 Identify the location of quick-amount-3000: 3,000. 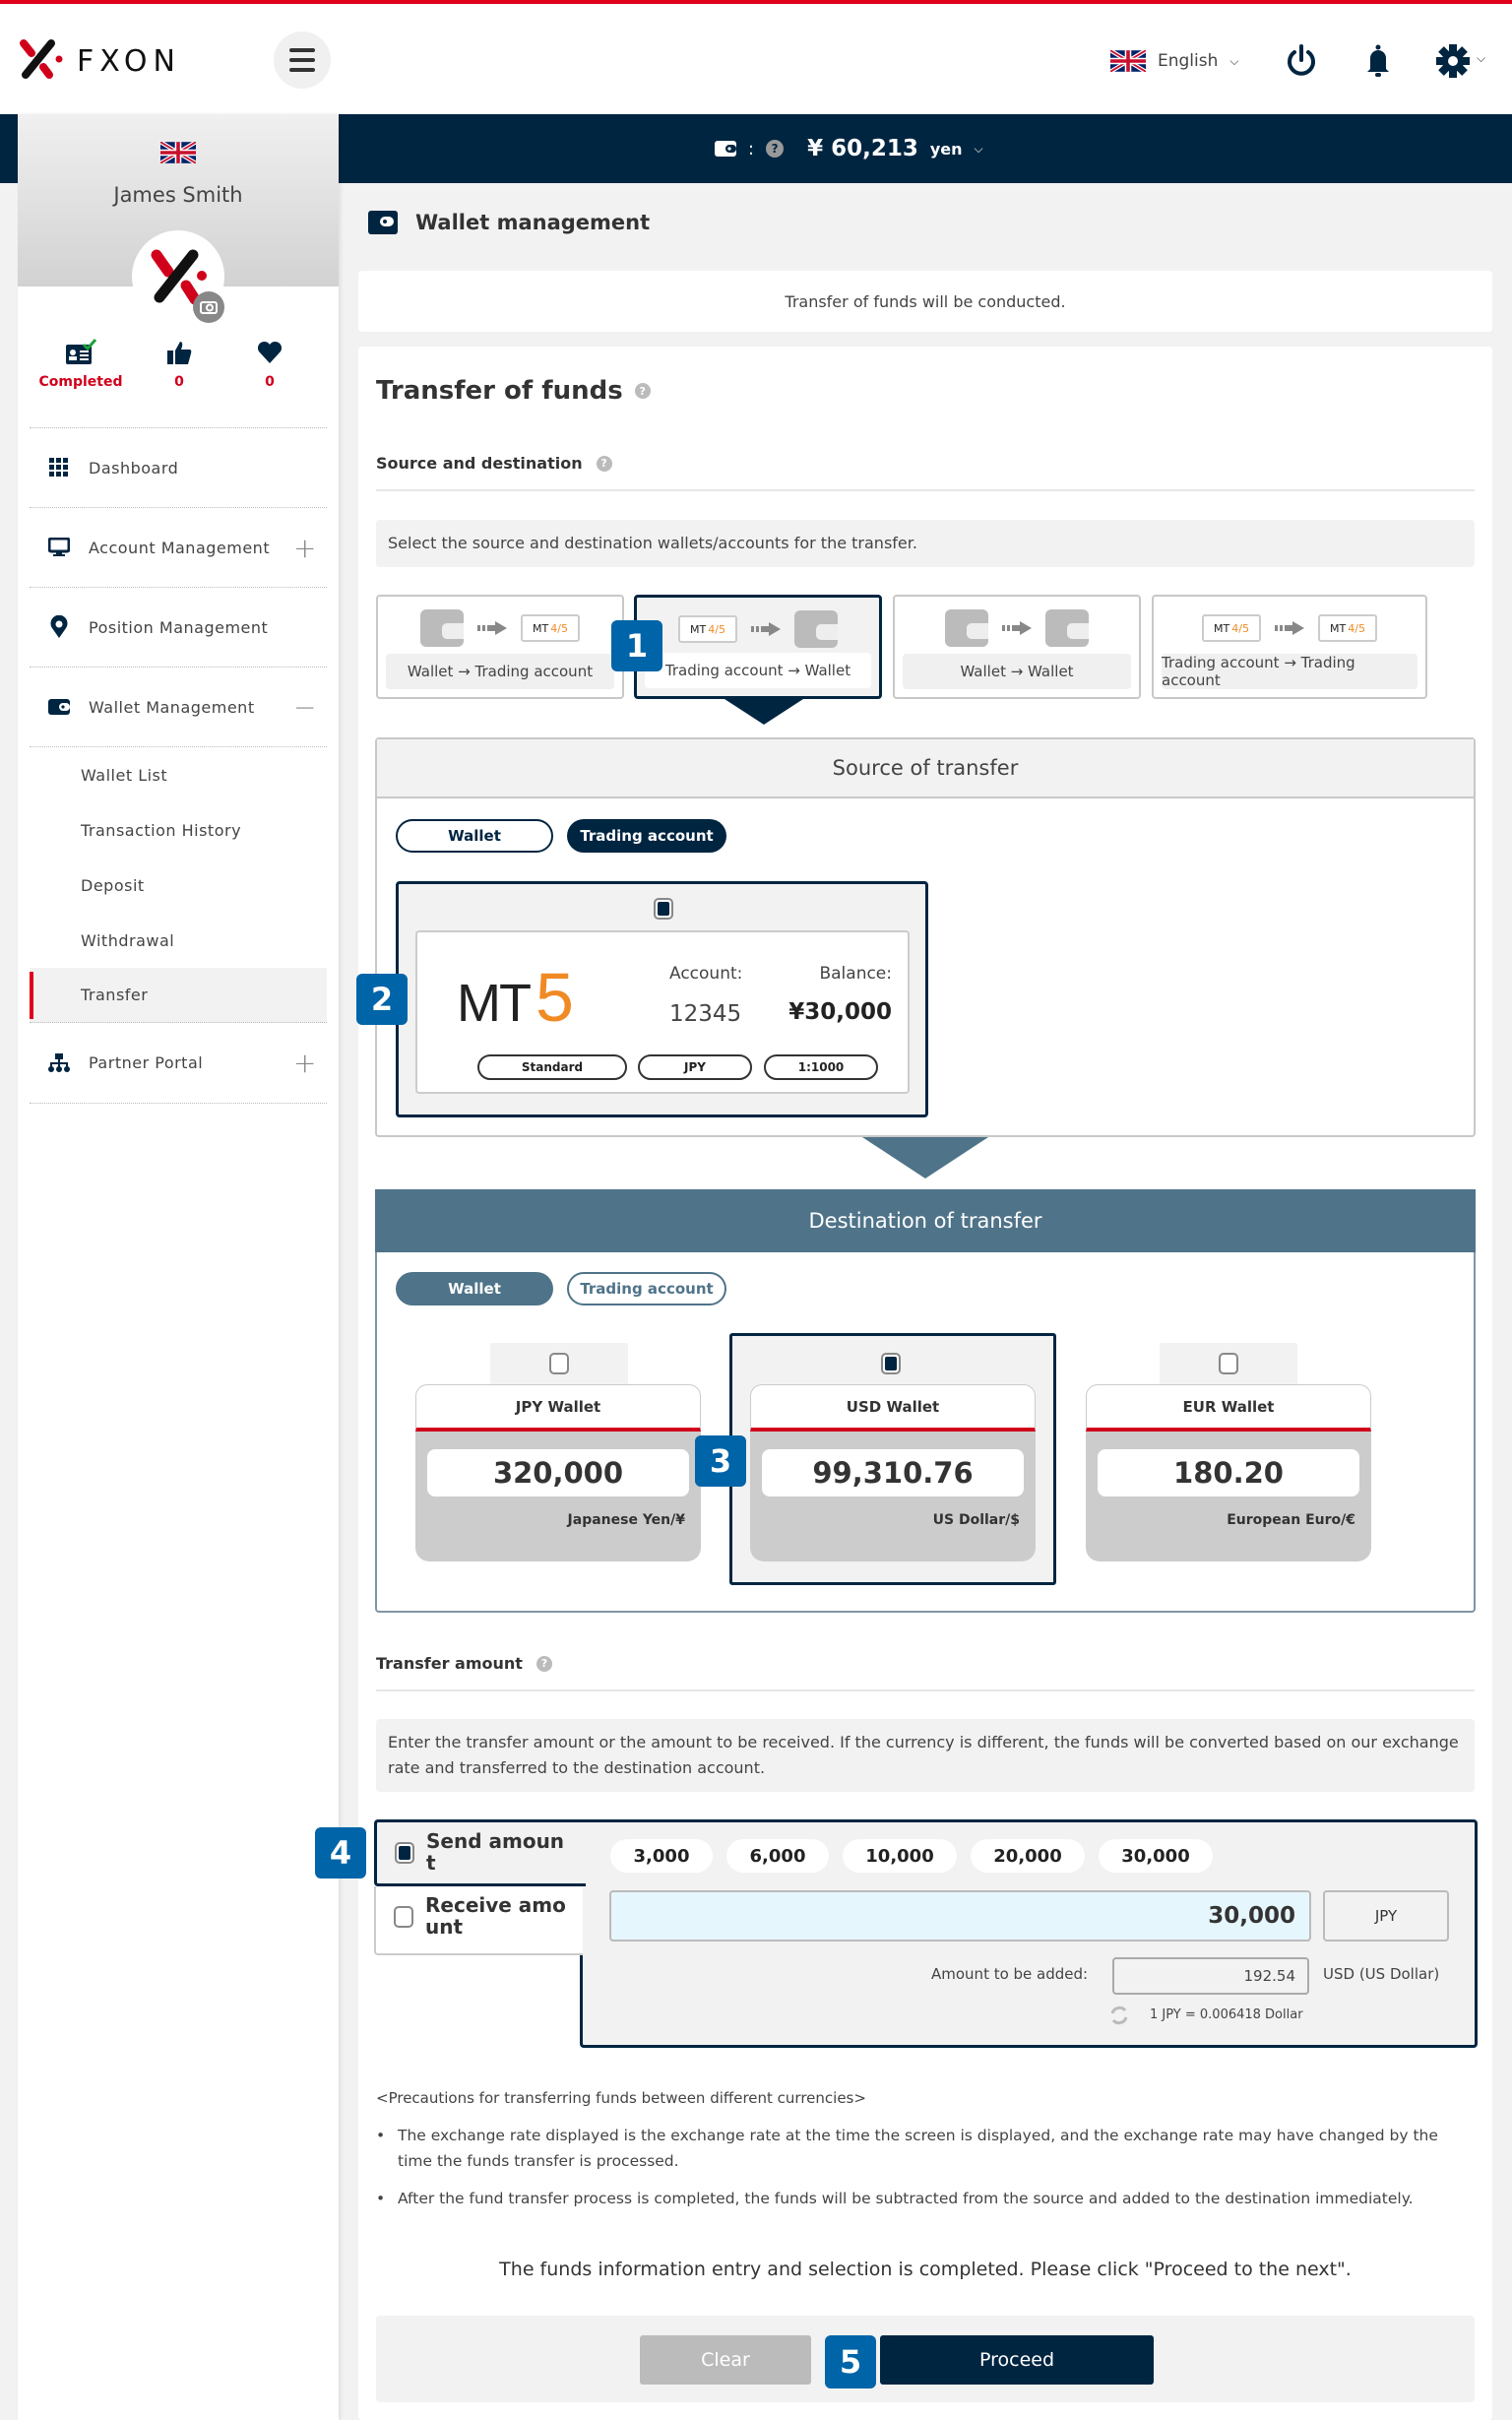
(661, 1856).